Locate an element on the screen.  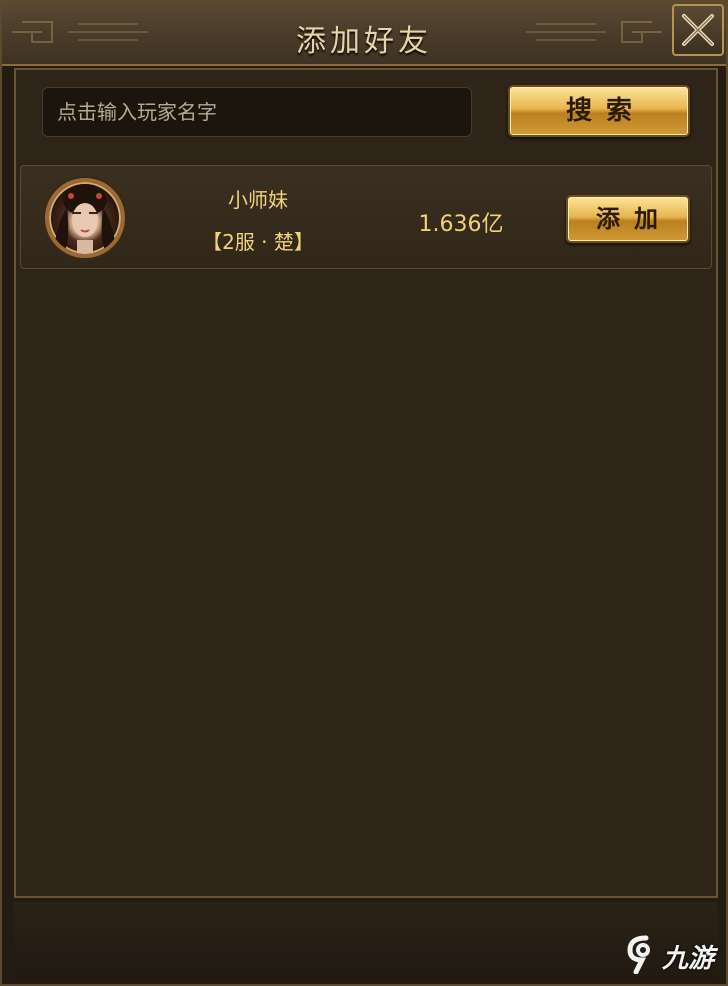
close-button is located at coordinates (698, 30).